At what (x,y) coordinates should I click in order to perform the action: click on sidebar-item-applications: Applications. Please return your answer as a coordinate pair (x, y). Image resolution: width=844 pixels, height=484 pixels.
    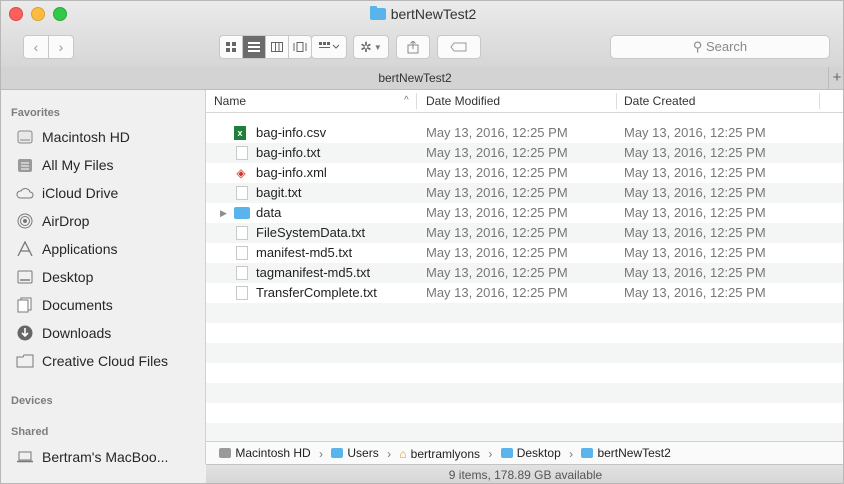
    Looking at the image, I should click on (67, 249).